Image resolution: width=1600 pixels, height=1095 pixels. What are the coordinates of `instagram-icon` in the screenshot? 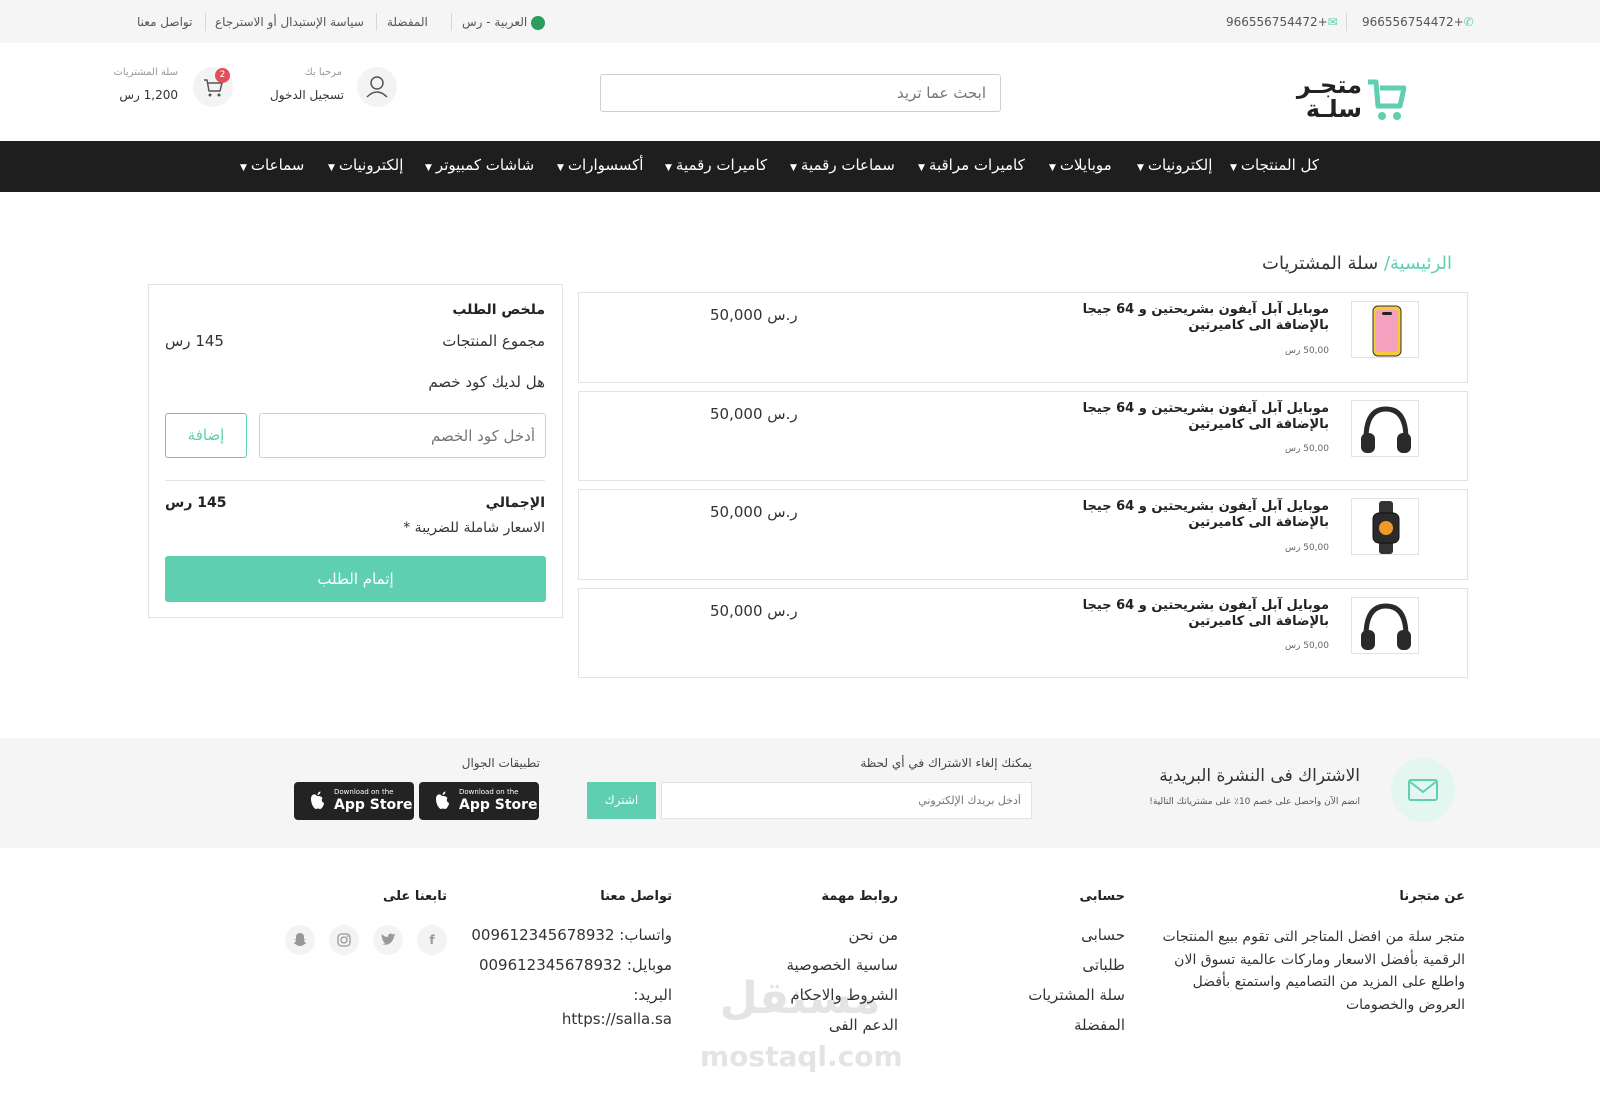 It's located at (344, 940).